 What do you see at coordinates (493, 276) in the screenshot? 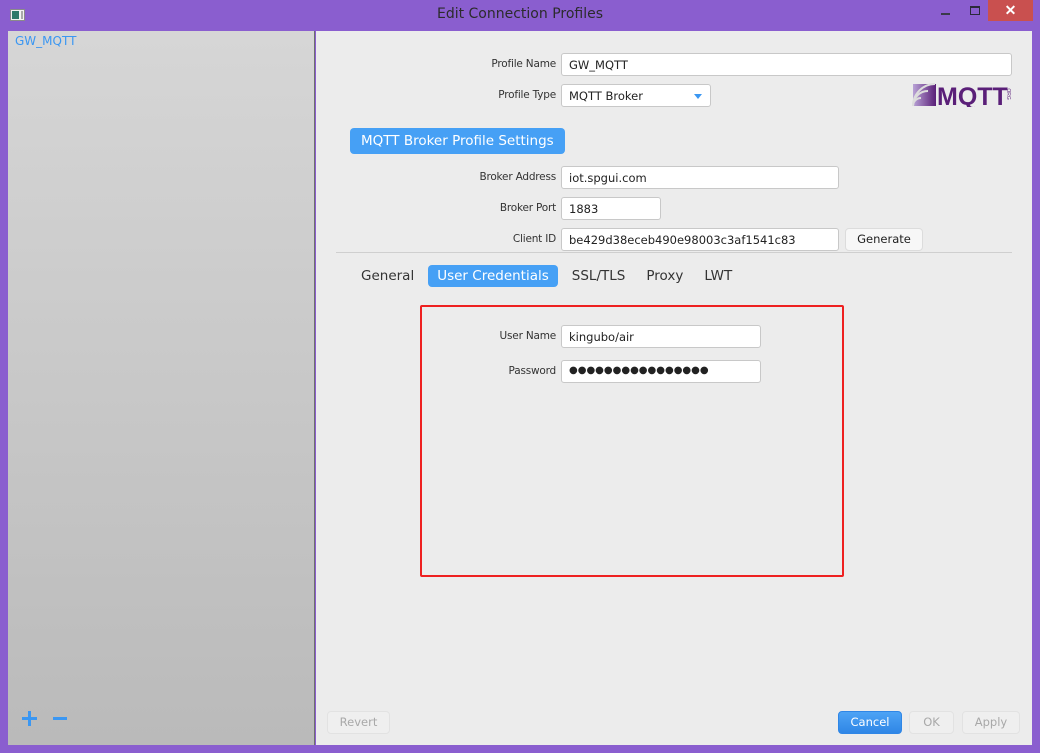
I see `tab-user-credentials: User Credentials` at bounding box center [493, 276].